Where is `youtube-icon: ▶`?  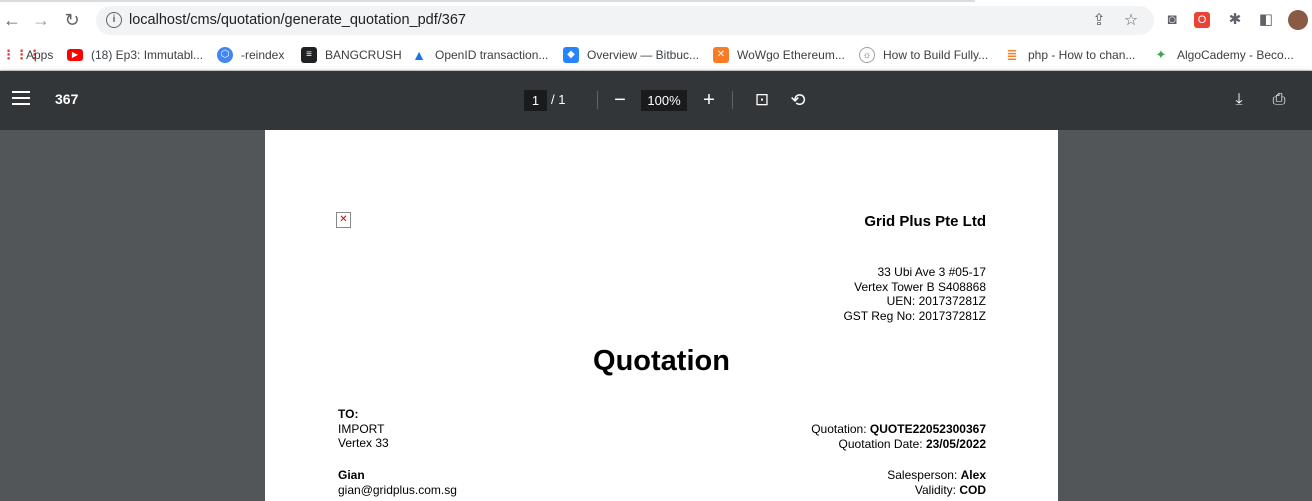
youtube-icon: ▶ is located at coordinates (75, 55).